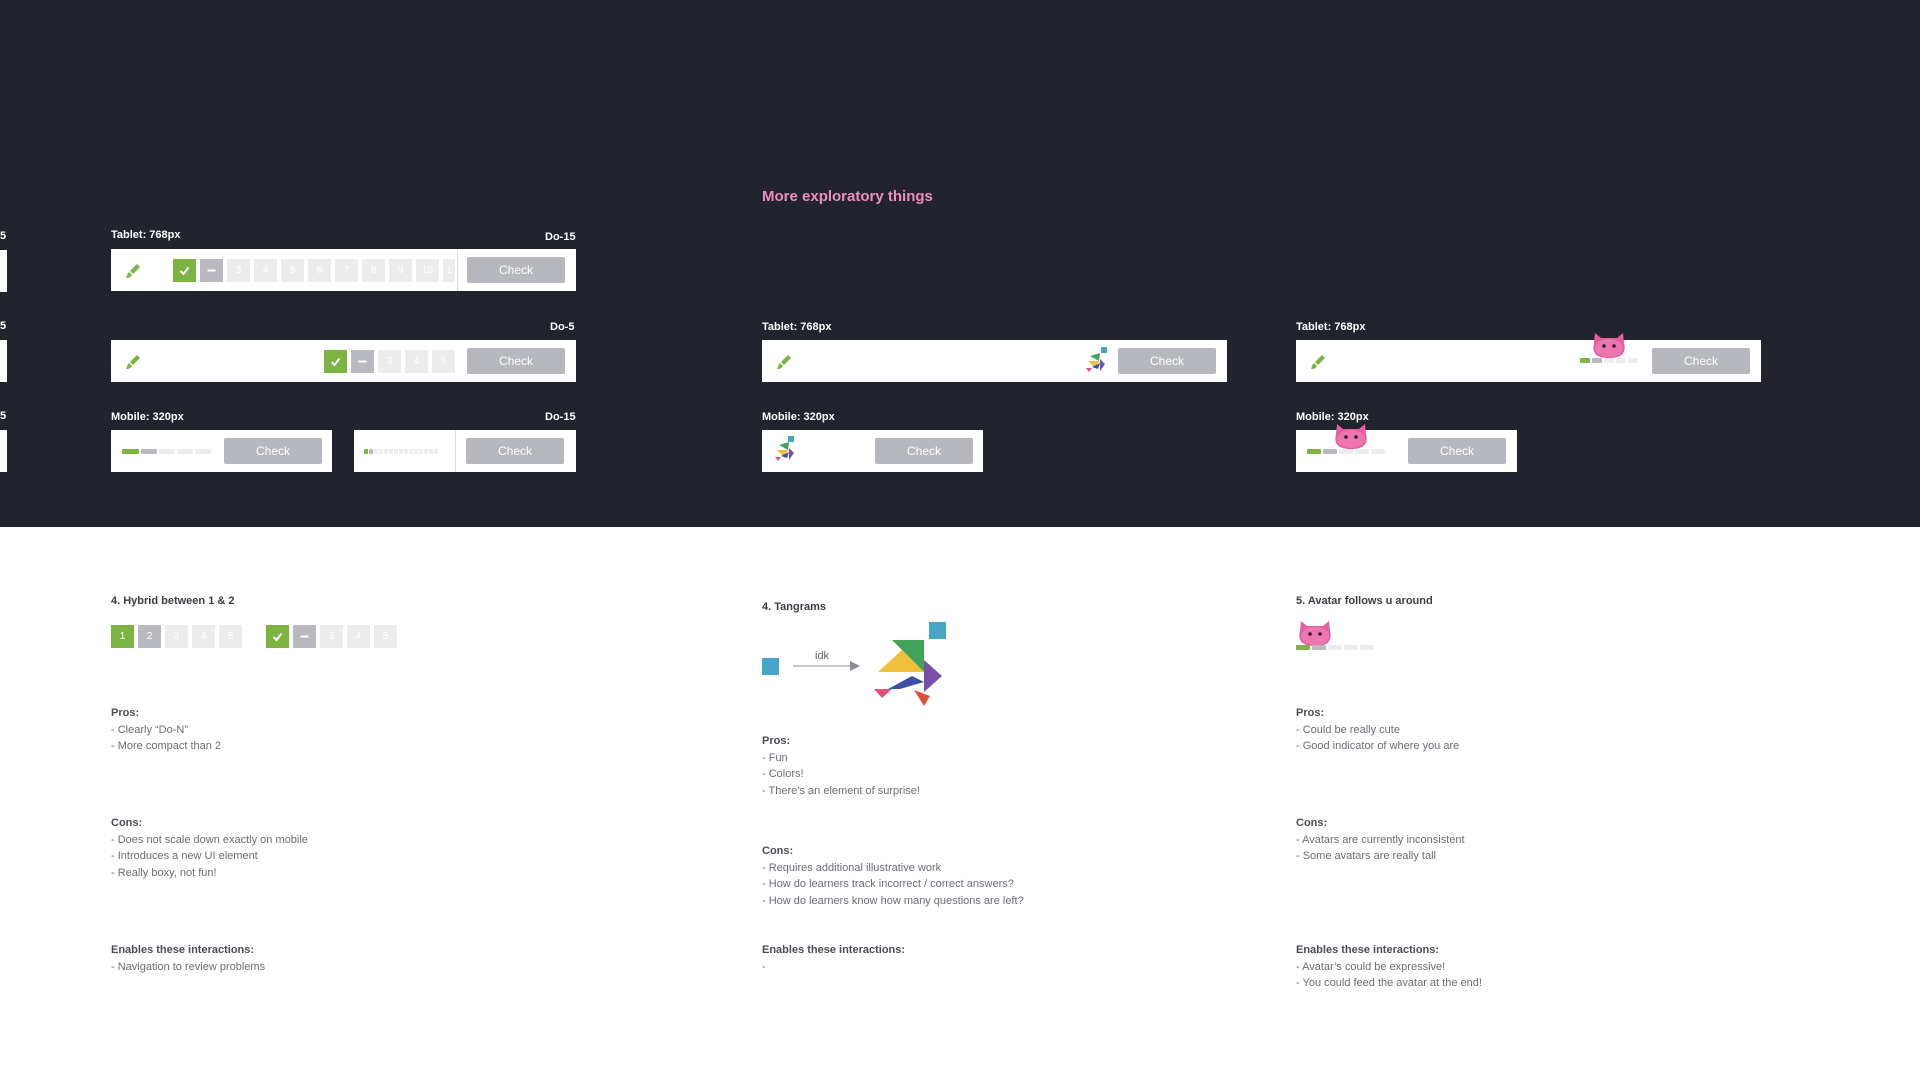 The image size is (1920, 1080). Describe the element at coordinates (770, 666) in the screenshot. I see `tangram-square-piece` at that location.